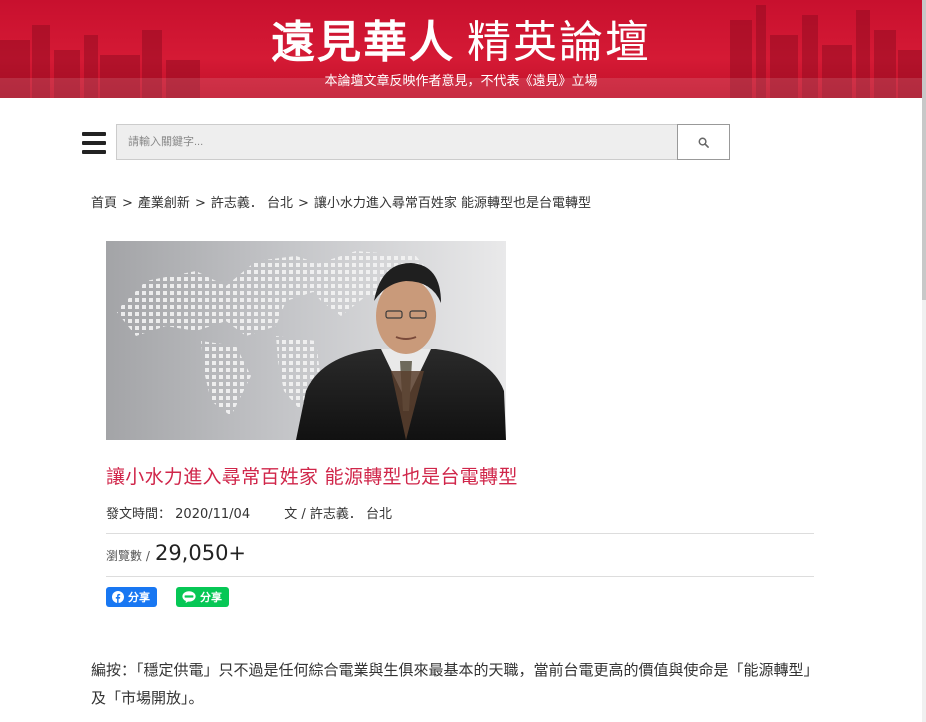  What do you see at coordinates (559, 42) in the screenshot?
I see `banner-title-light: 精英論壇` at bounding box center [559, 42].